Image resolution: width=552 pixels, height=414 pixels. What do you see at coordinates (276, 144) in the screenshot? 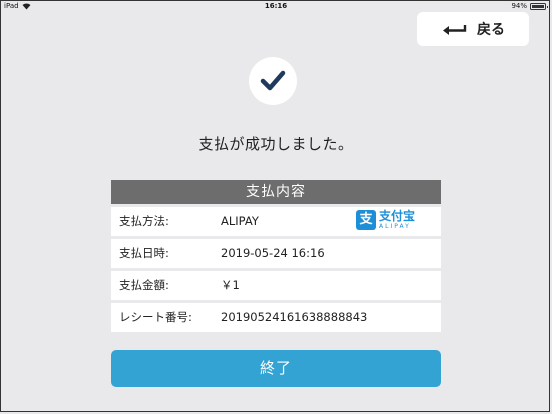
I see `success-message: 支払が成功しました。` at bounding box center [276, 144].